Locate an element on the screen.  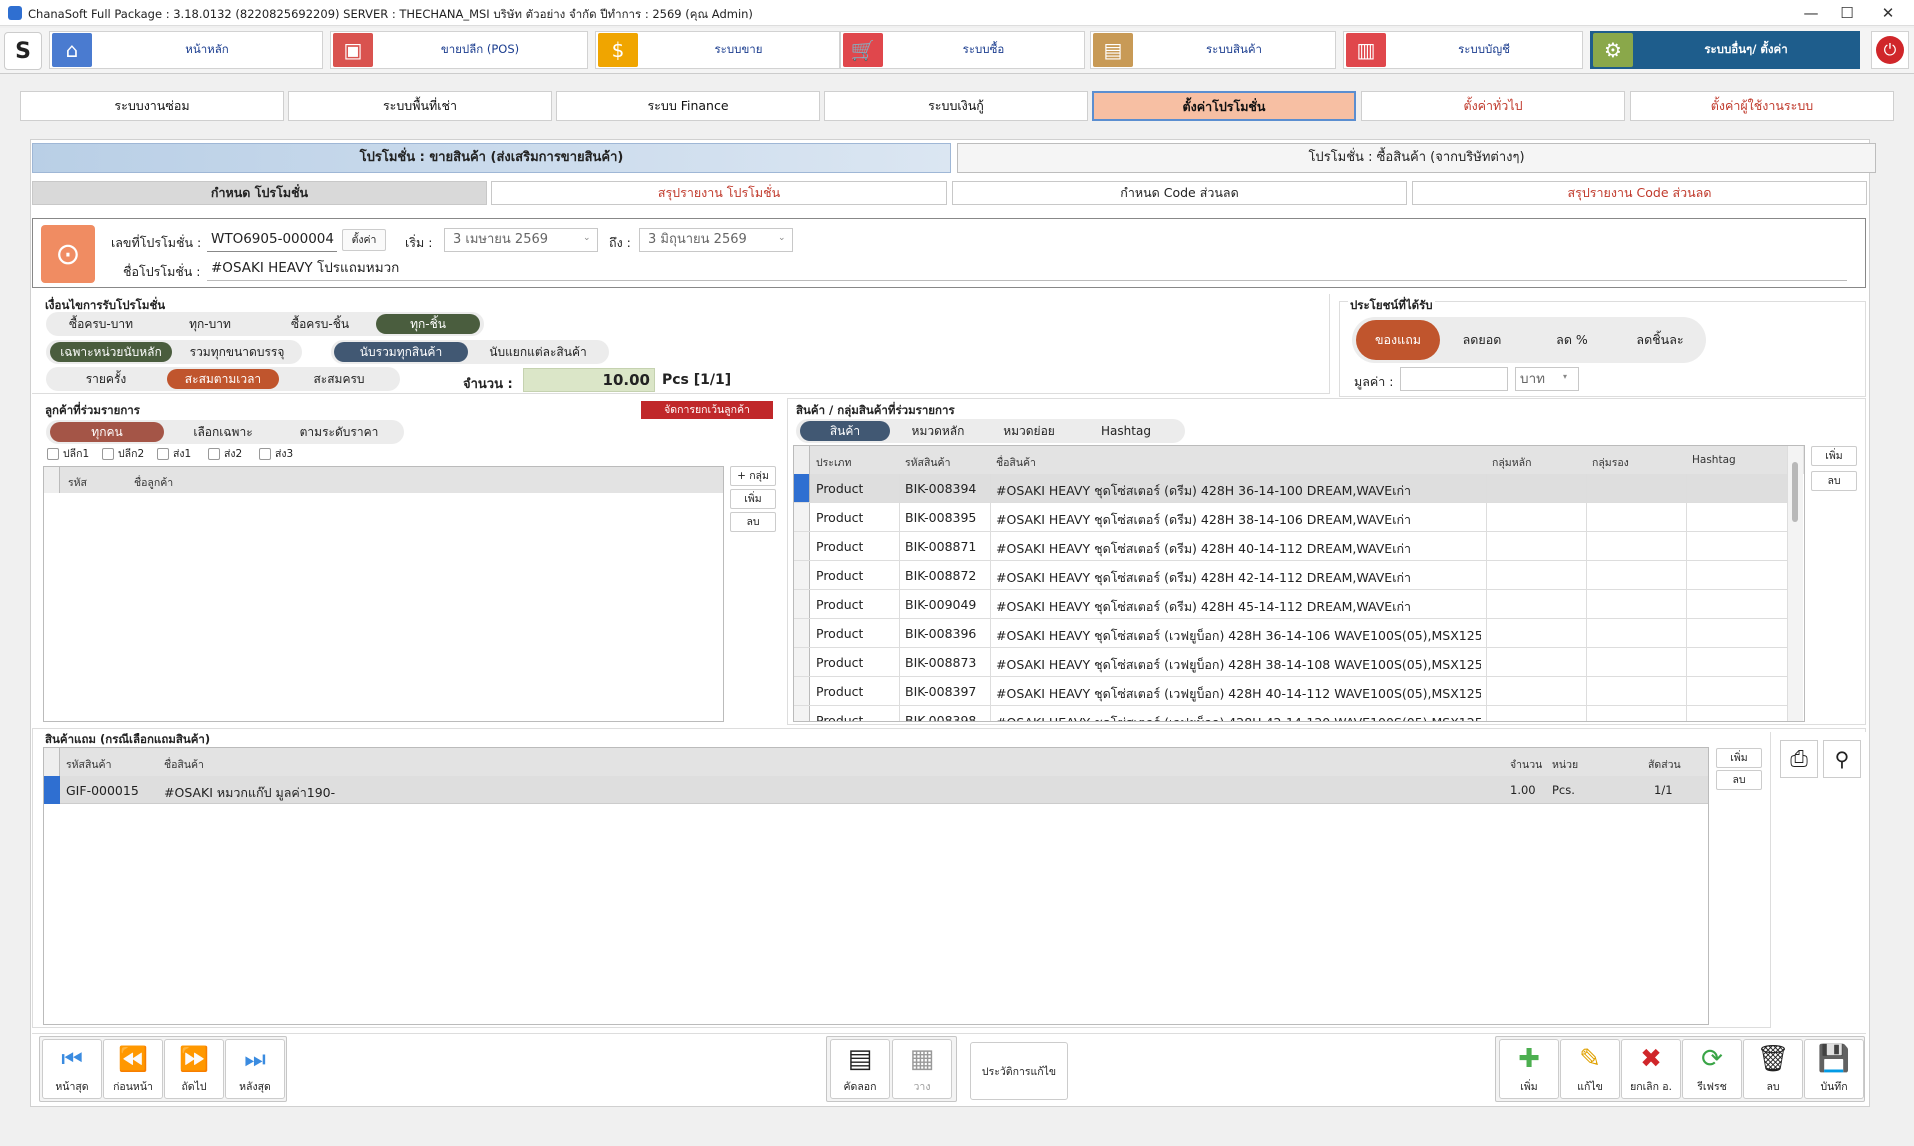
tab-promotion-settings: ตั้งค่าโปรโมชั่น is located at coordinates (1224, 106).